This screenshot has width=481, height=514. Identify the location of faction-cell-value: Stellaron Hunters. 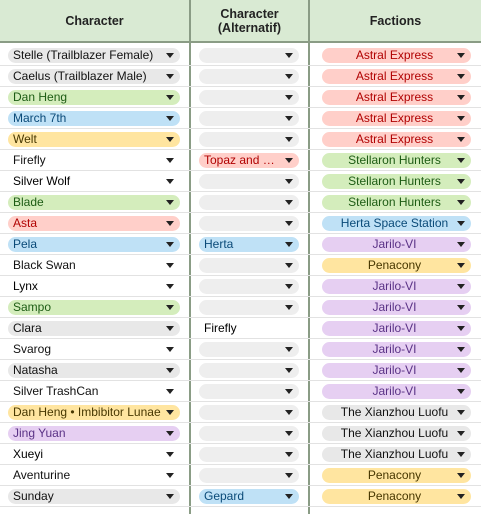
(394, 181).